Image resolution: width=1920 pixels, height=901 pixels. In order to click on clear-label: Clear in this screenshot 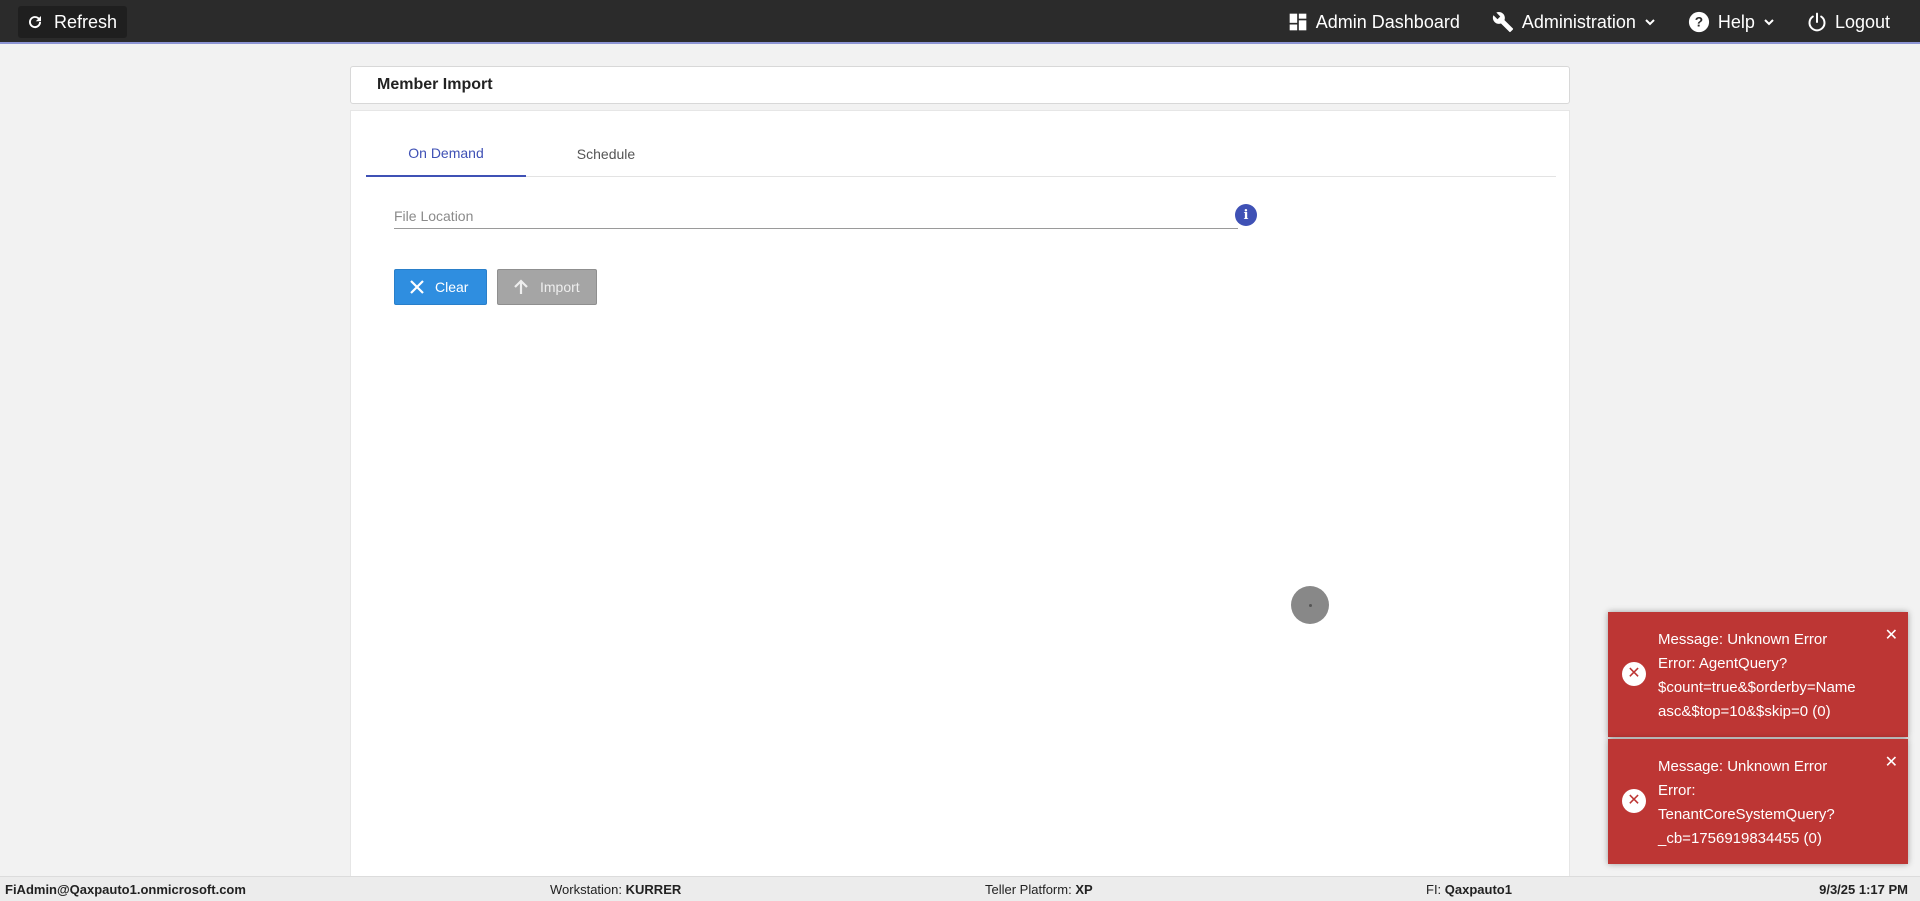, I will do `click(452, 287)`.